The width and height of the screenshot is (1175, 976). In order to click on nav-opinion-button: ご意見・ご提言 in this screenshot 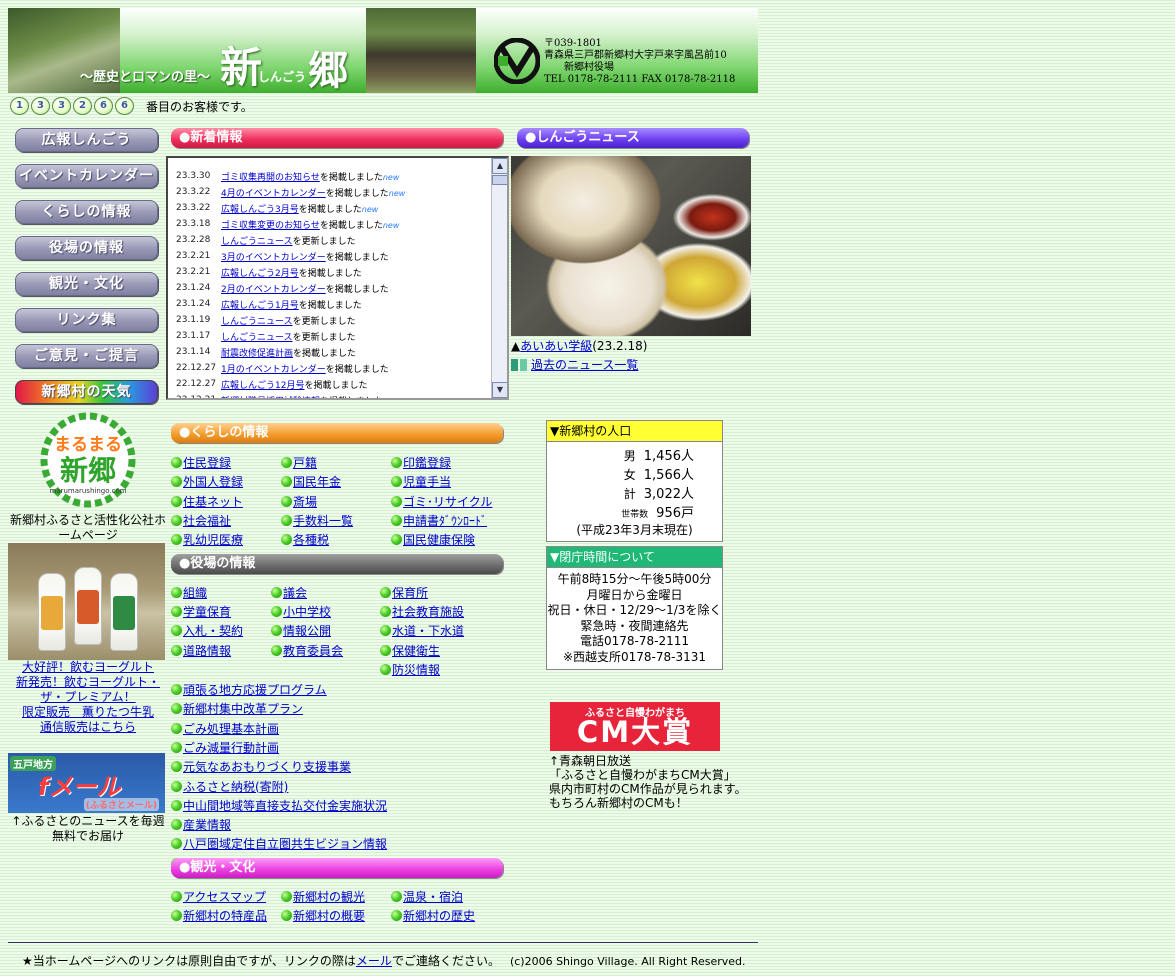, I will do `click(86, 356)`.